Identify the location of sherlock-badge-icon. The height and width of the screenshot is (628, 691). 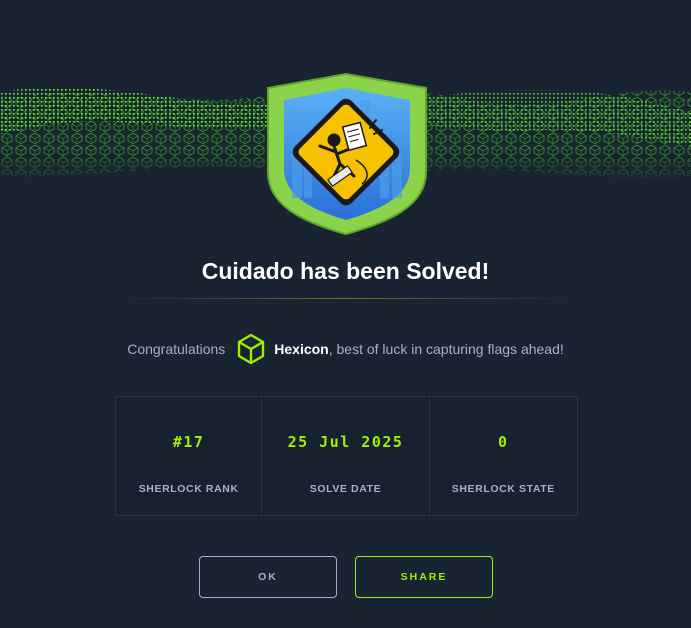
(347, 154).